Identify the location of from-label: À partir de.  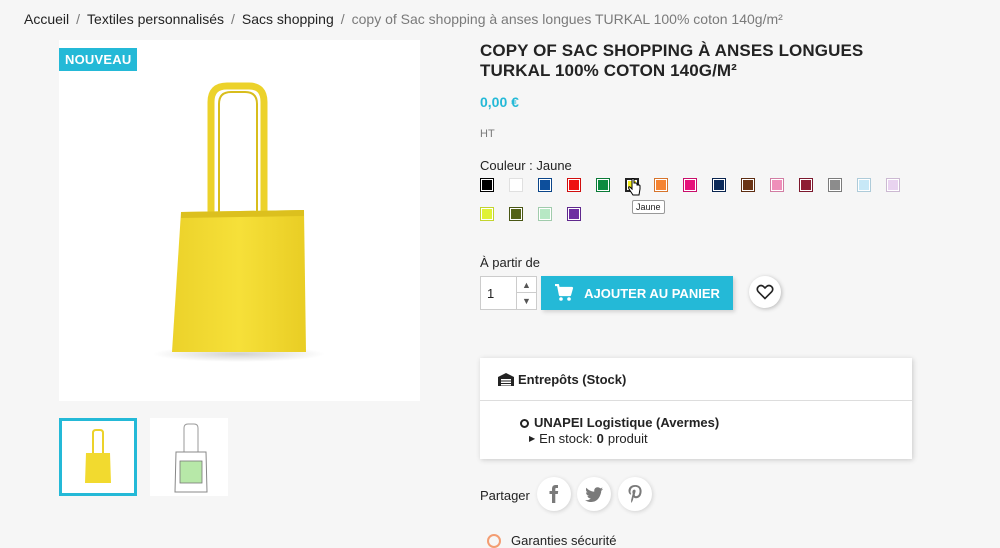
(510, 262).